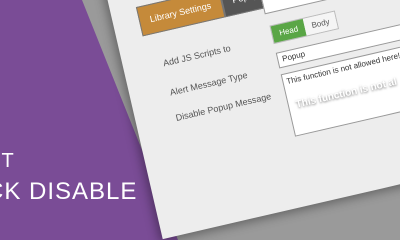 The height and width of the screenshot is (240, 400). Describe the element at coordinates (208, 83) in the screenshot. I see `alert-type-label: Alert Message Type` at that location.